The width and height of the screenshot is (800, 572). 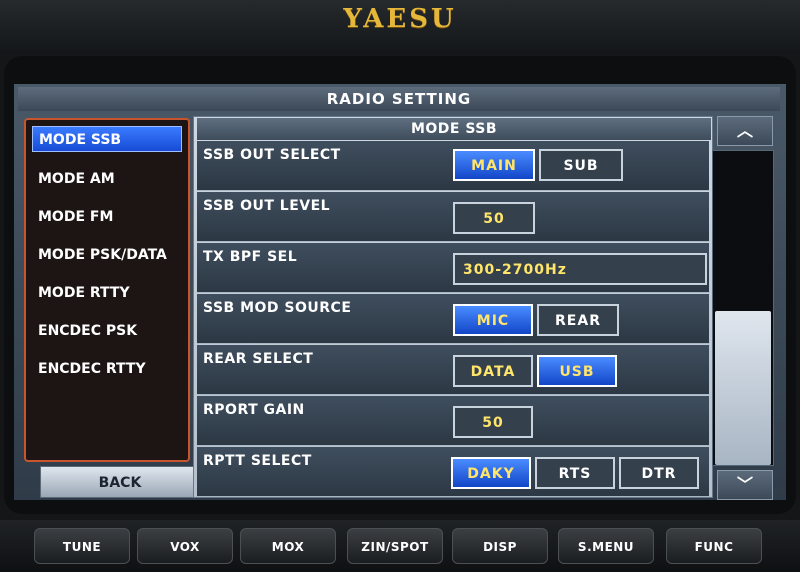 What do you see at coordinates (107, 217) in the screenshot?
I see `menu-item-mode-fm: MODE FM` at bounding box center [107, 217].